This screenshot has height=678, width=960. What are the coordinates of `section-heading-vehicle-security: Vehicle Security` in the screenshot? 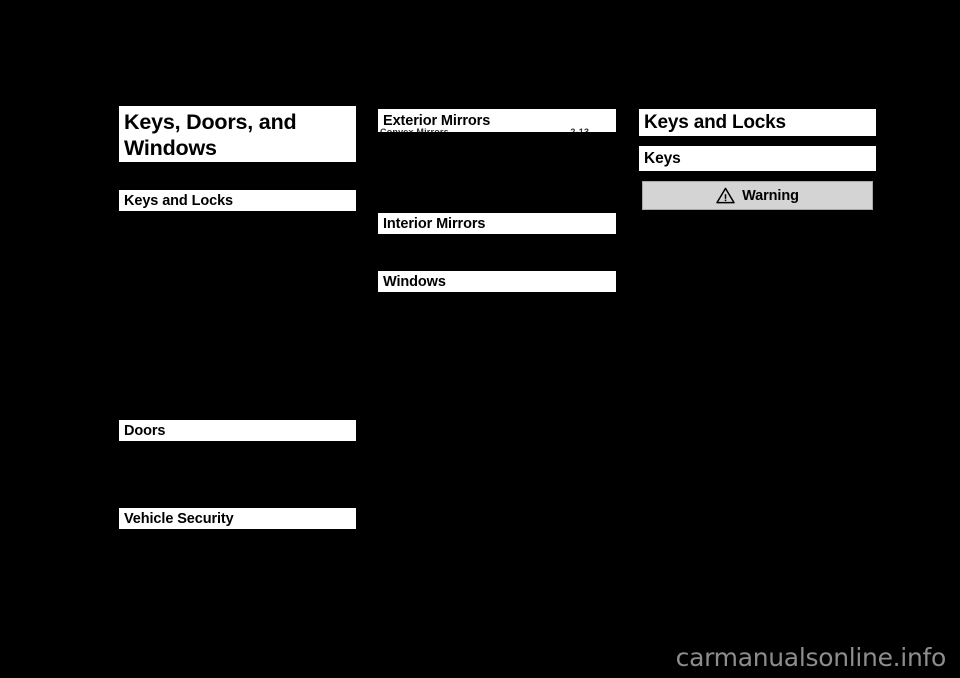 It's located at (237, 518).